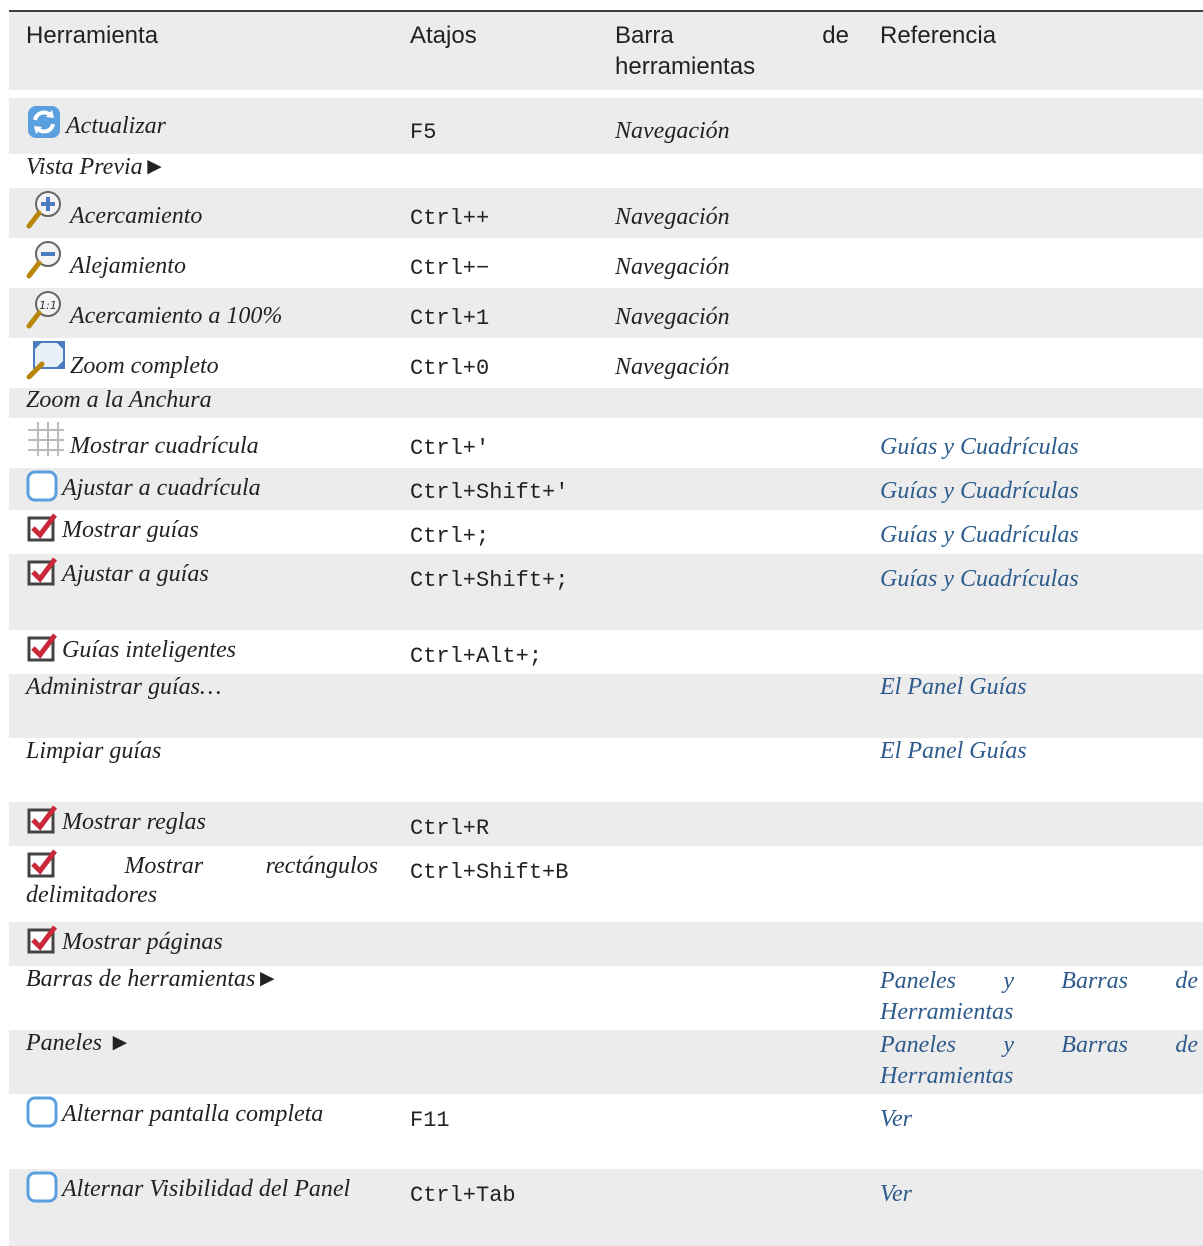 This screenshot has height=1246, width=1203. What do you see at coordinates (606, 532) in the screenshot?
I see `table-row: Mostrar guías Ctrl+; Guías y Cuadrículas` at bounding box center [606, 532].